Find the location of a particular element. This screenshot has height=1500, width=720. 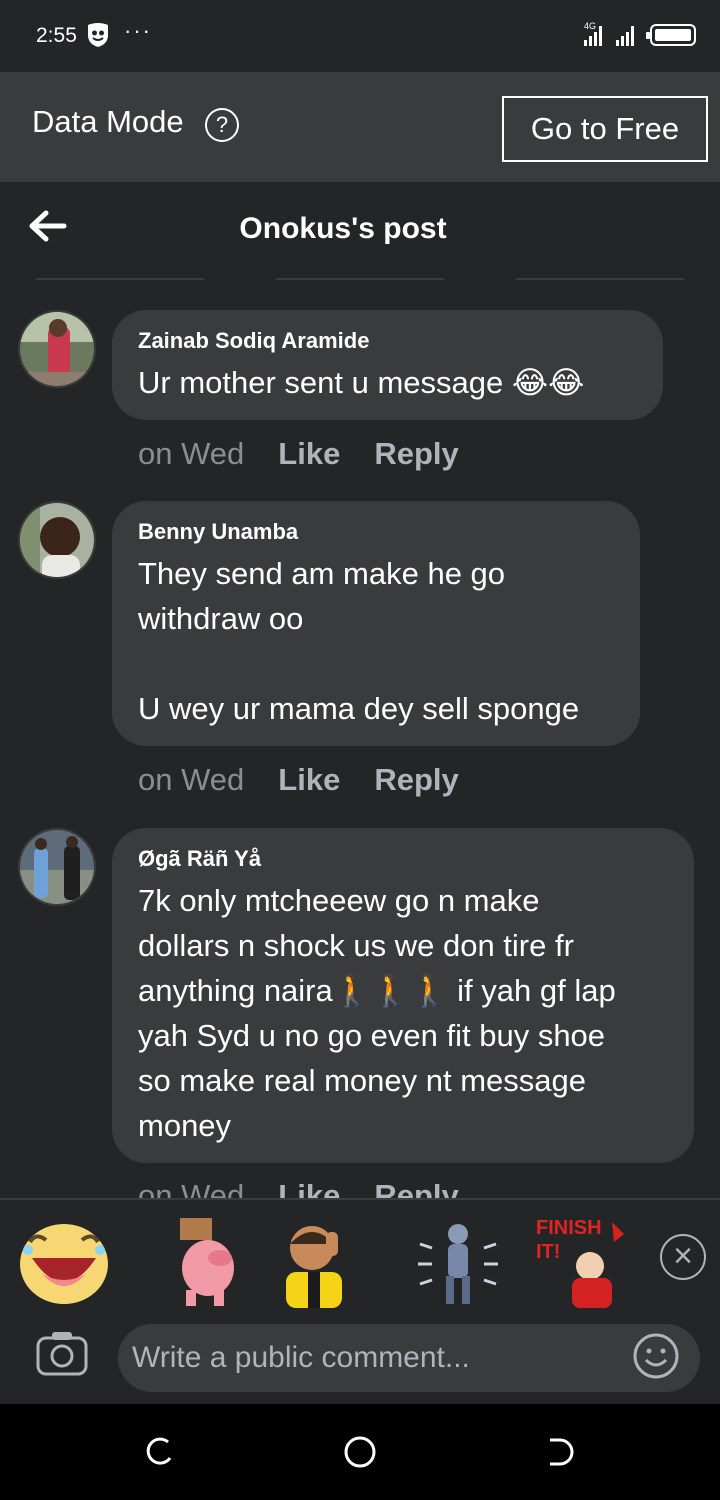

comment-author: Zainab Sodiq Aramide is located at coordinates (387, 341).